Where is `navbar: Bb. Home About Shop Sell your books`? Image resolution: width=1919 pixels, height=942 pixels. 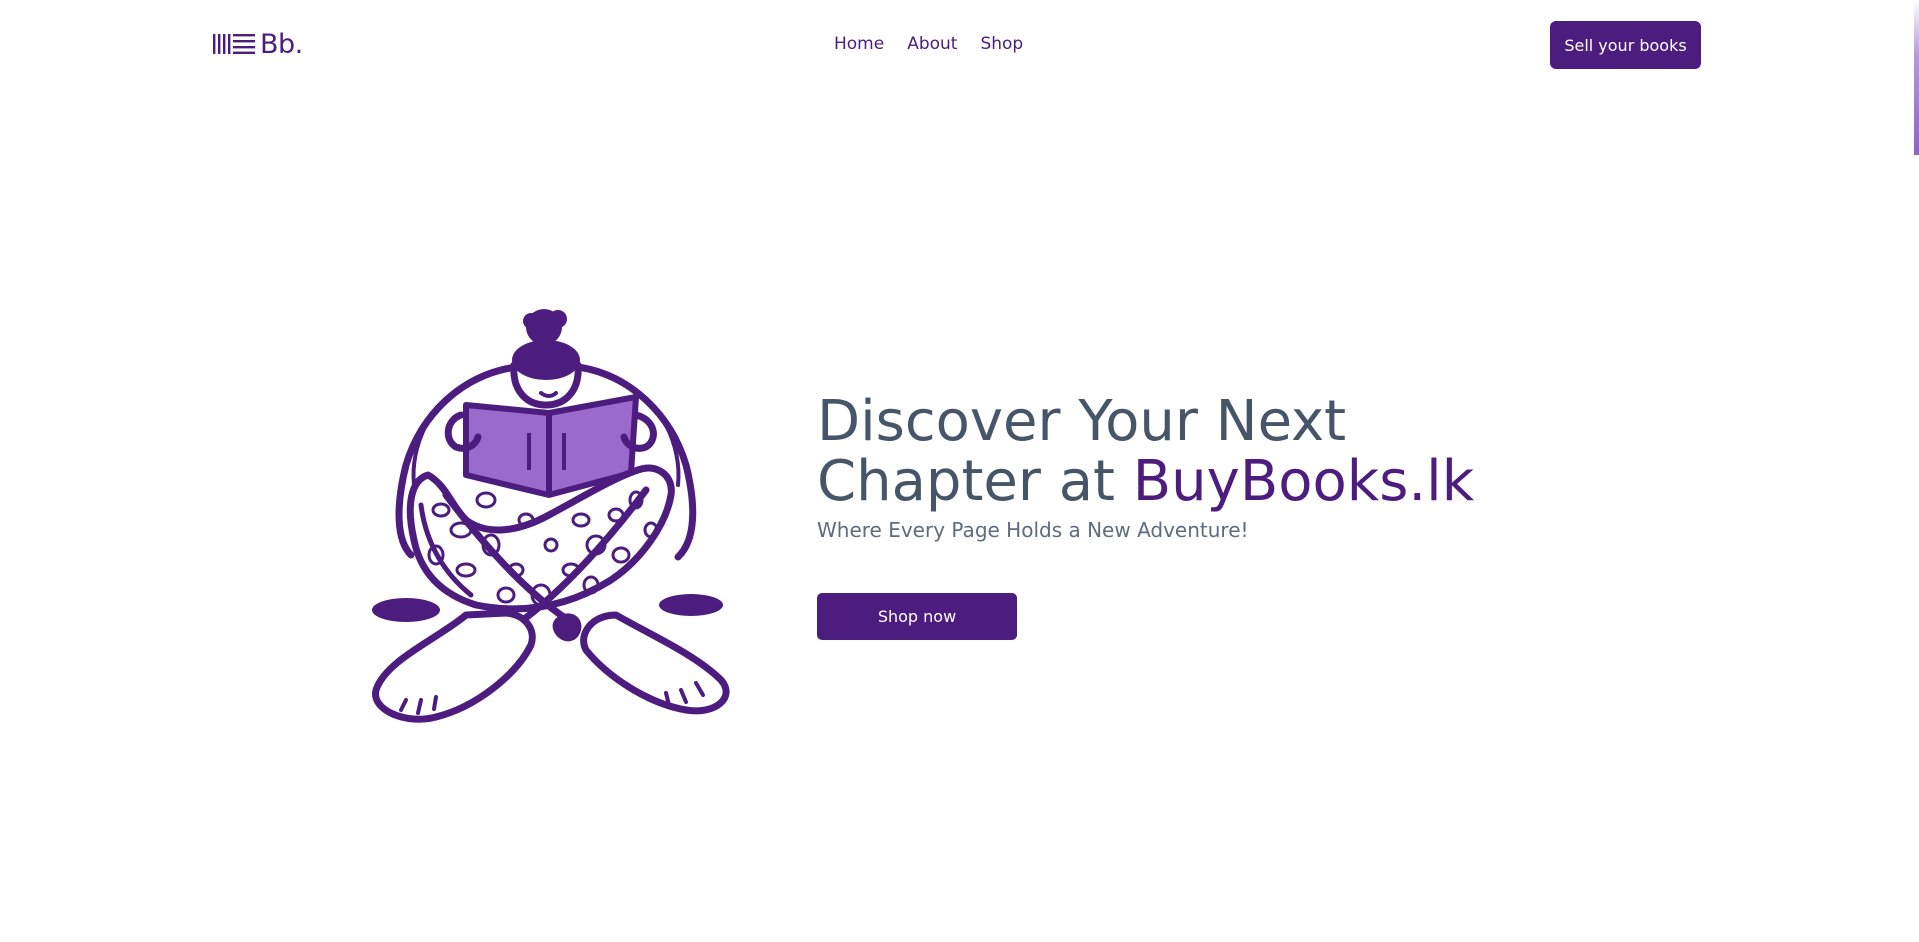 navbar: Bb. Home About Shop Sell your books is located at coordinates (959, 45).